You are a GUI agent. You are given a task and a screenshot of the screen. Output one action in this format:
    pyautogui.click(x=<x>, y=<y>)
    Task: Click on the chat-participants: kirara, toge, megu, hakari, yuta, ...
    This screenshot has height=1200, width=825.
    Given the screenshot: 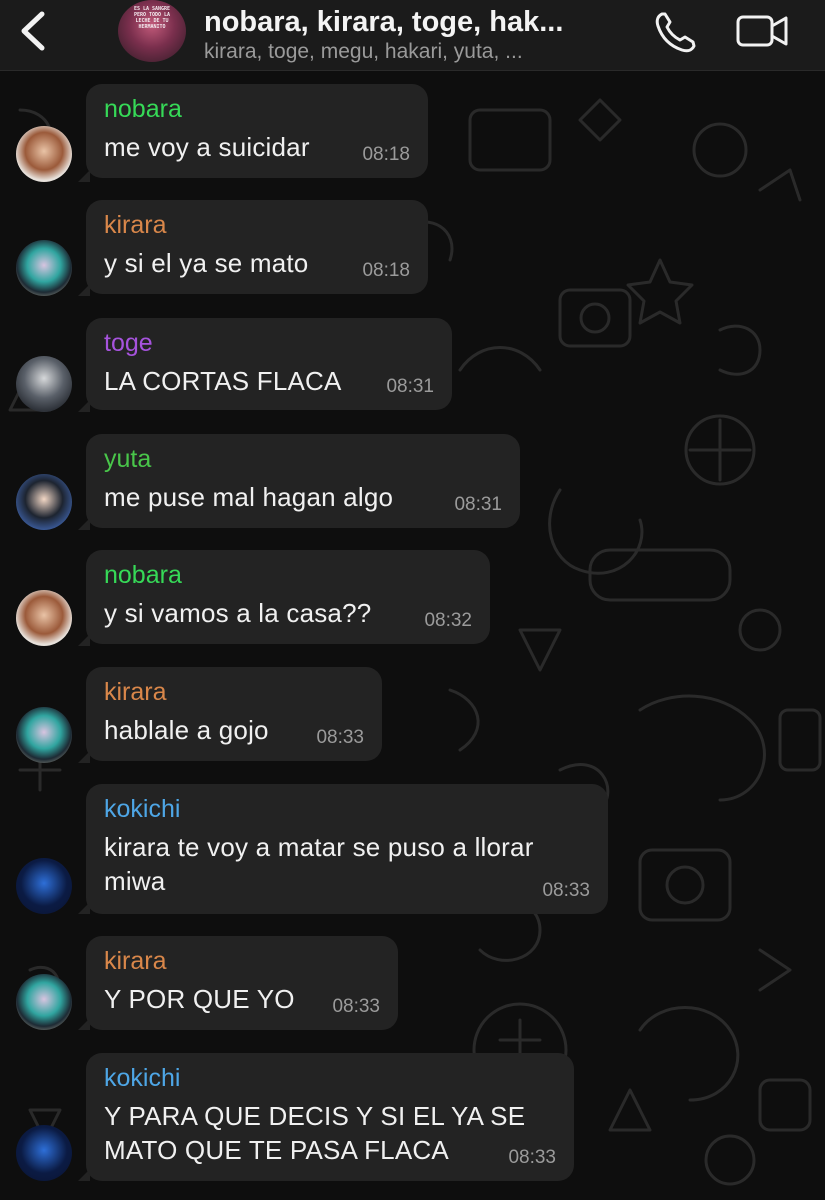 What is the action you would take?
    pyautogui.click(x=419, y=52)
    